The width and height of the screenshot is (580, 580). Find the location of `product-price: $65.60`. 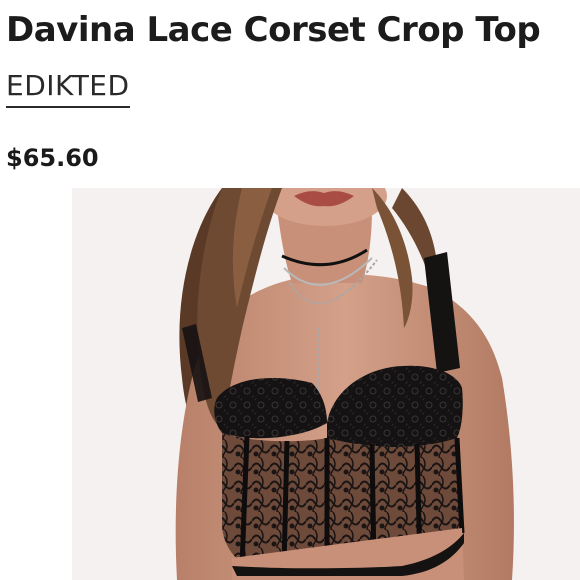

product-price: $65.60 is located at coordinates (52, 158).